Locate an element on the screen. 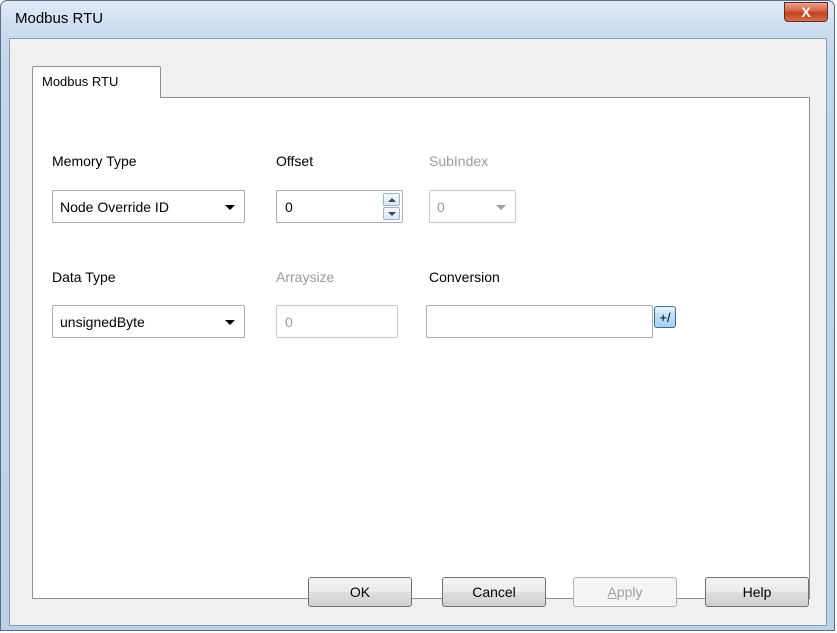  conversion-edit-button: +/ is located at coordinates (665, 317).